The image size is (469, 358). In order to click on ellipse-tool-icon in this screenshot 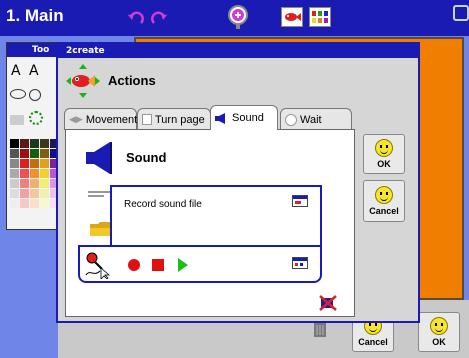, I will do `click(18, 94)`.